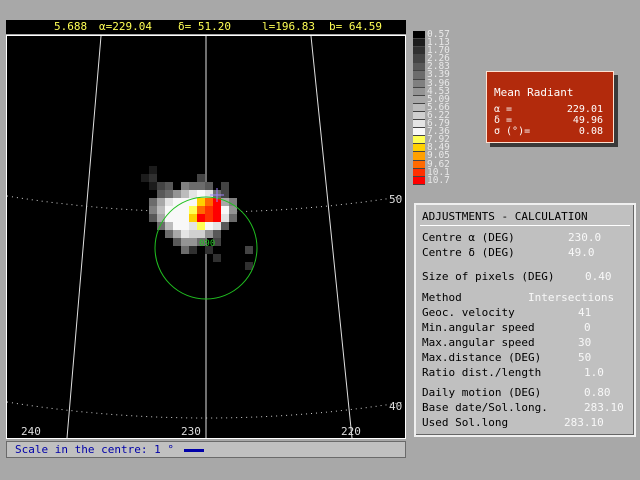 This screenshot has width=640, height=480. Describe the element at coordinates (584, 312) in the screenshot. I see `geoc-velocity-field: 41` at that location.